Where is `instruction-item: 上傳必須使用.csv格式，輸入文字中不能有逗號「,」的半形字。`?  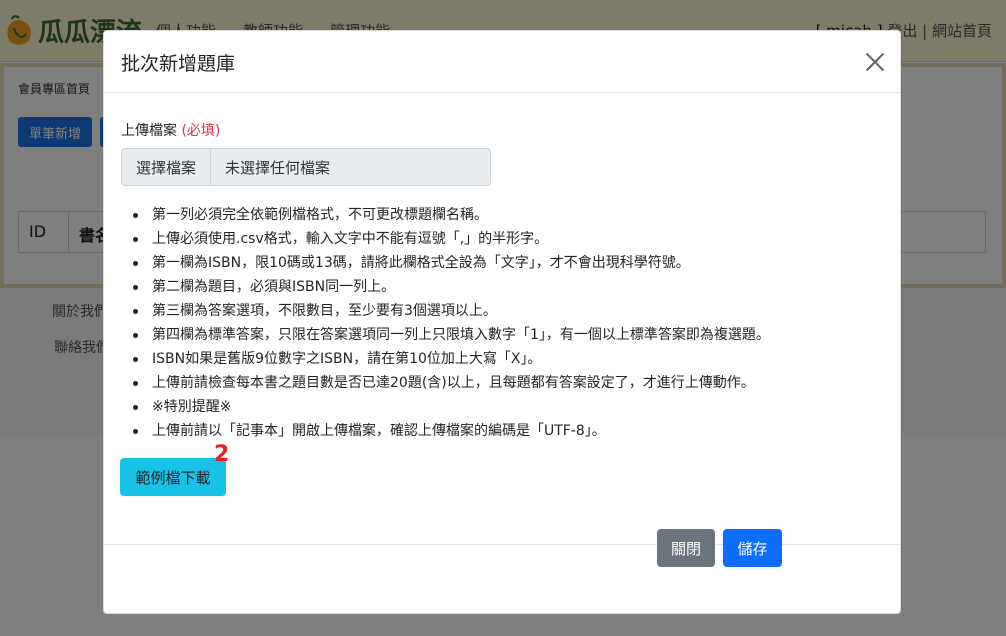 instruction-item: 上傳必須使用.csv格式，輸入文字中不能有逗號「,」的半形字。 is located at coordinates (513, 239).